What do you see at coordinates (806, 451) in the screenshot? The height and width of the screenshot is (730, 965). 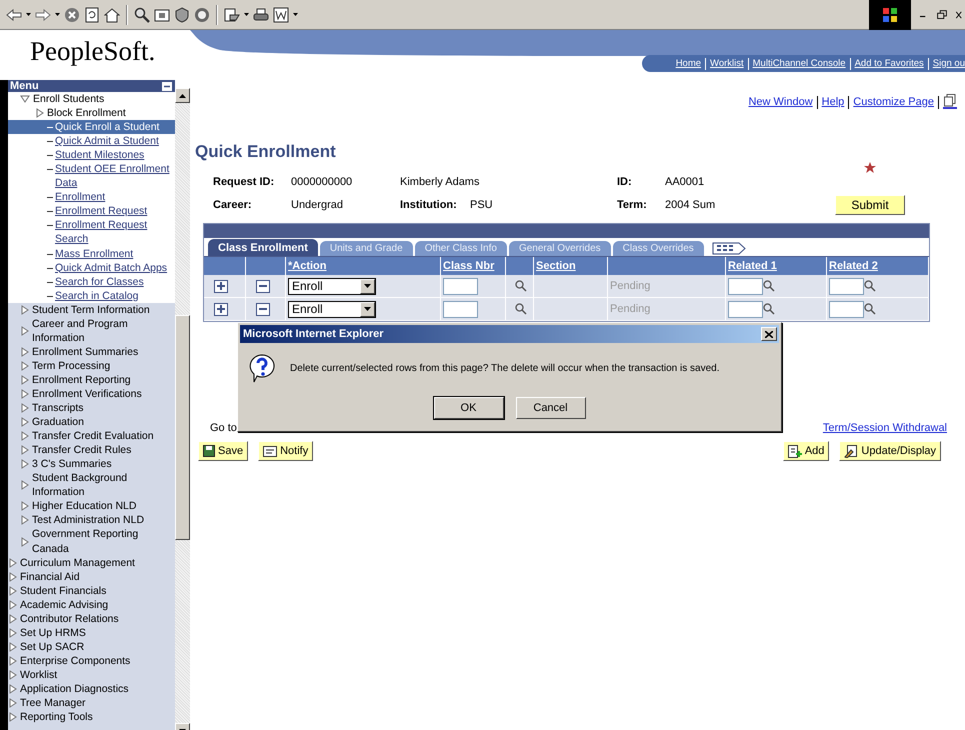 I see `page-action-button: Add` at bounding box center [806, 451].